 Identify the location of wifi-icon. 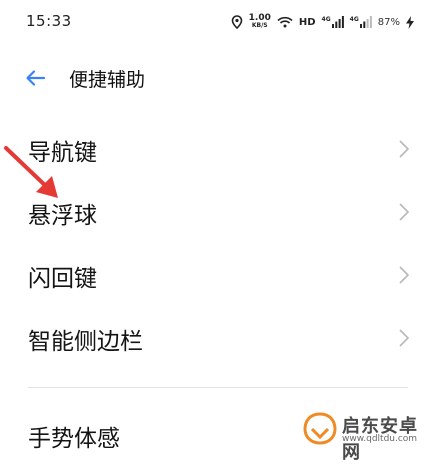
(285, 22).